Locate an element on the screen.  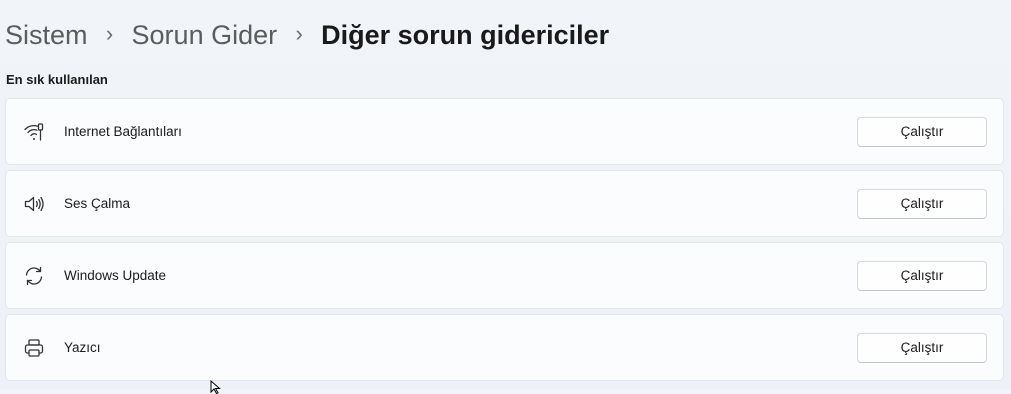
mouse-cursor-icon is located at coordinates (215, 387).